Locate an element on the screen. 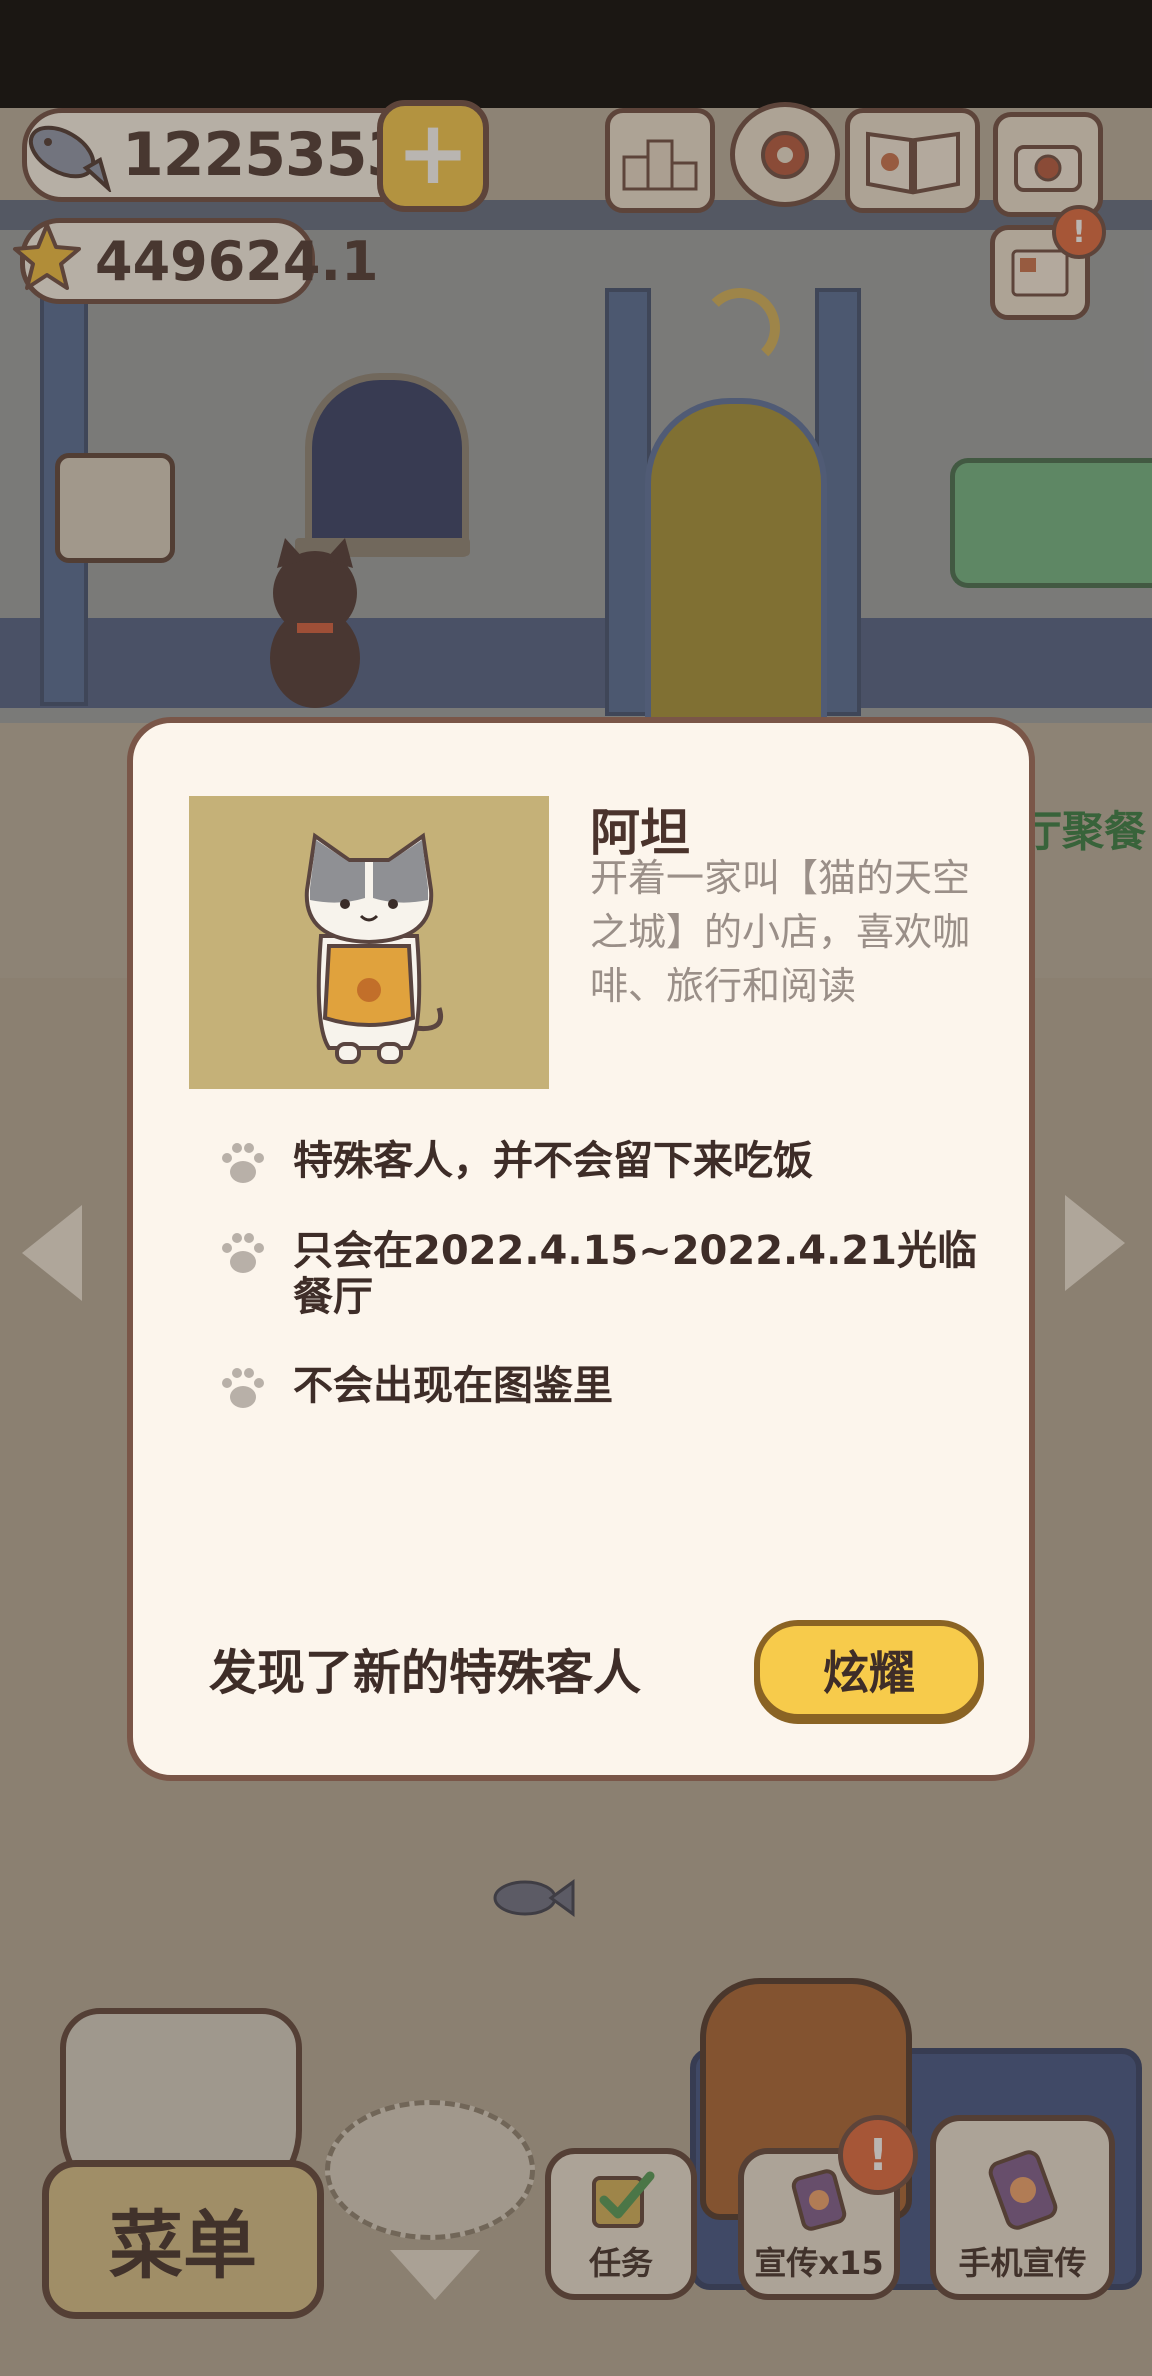  trait-item: 只会在2022.4.15~2022.4.21光临餐厅 is located at coordinates (598, 1274).